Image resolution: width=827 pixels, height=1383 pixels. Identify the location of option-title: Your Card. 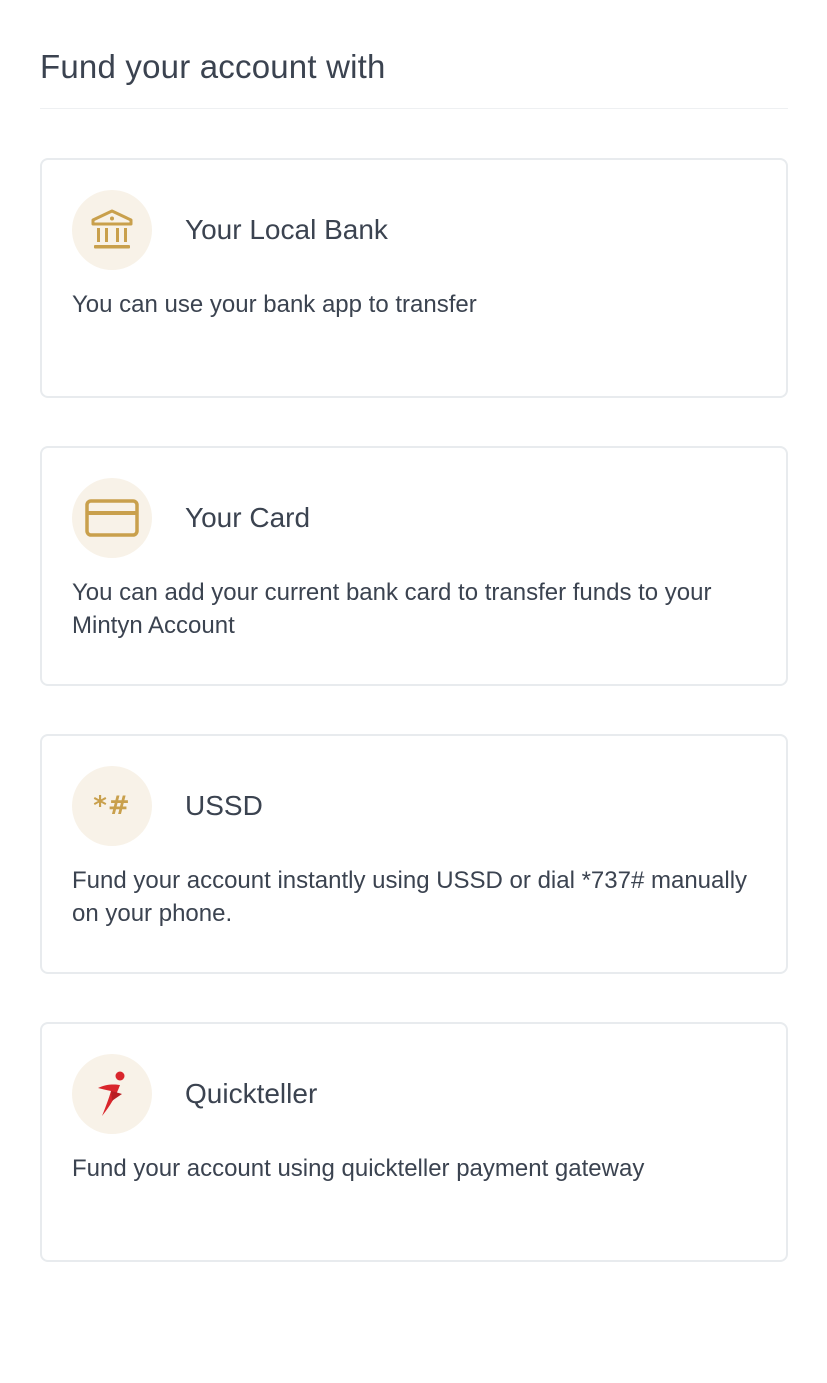
(248, 517).